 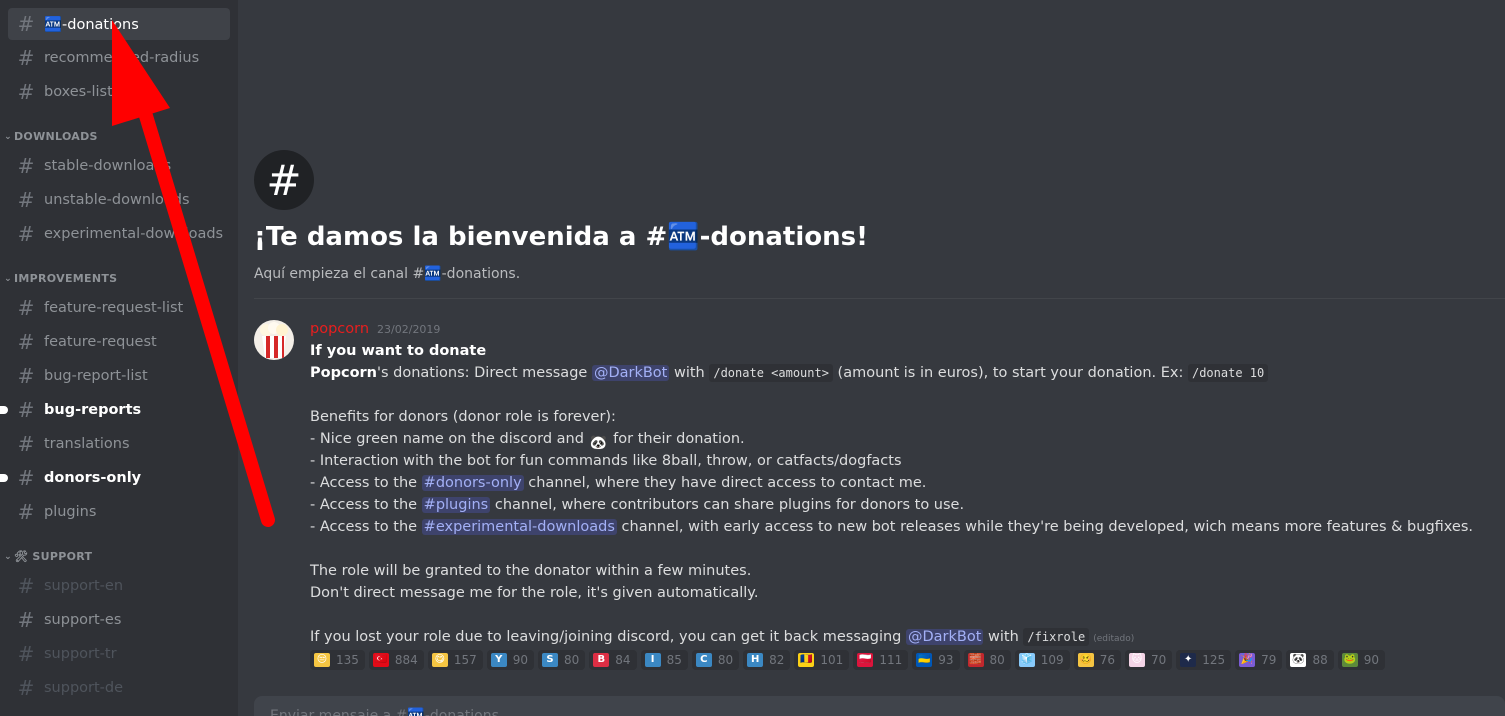 I want to click on channel-link-plugins: #plugins, so click(x=456, y=505).